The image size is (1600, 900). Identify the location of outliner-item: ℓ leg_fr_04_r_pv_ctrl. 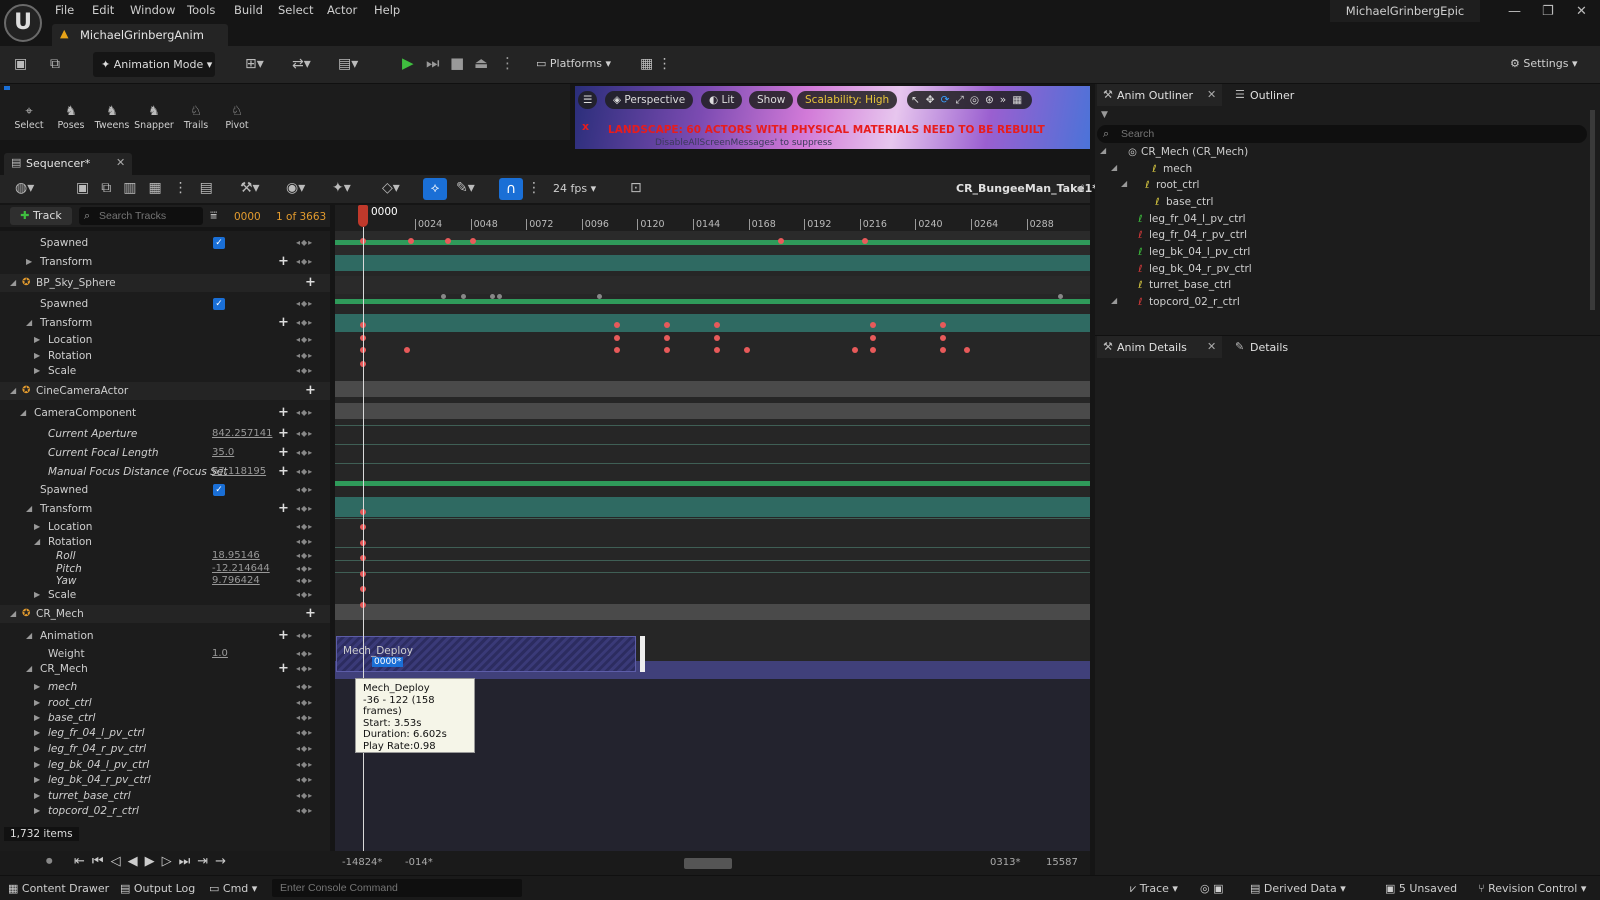
(1191, 235).